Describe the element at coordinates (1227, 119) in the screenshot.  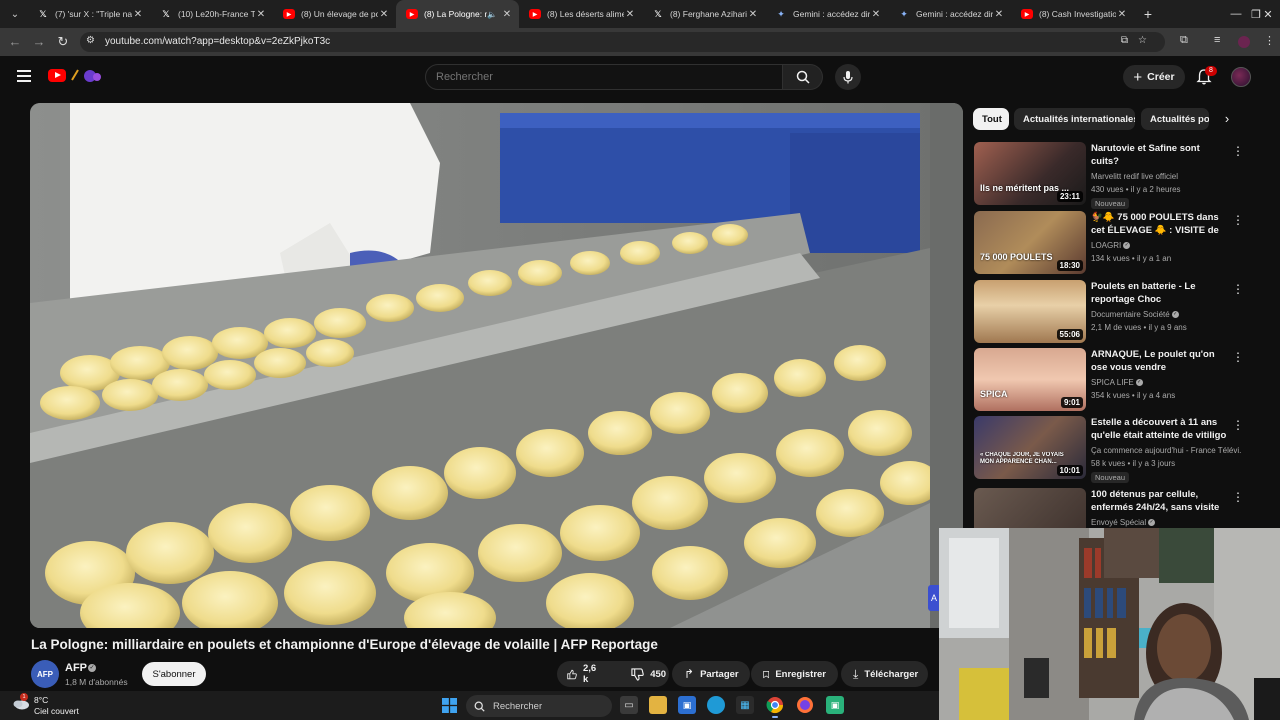
I see `chevron-right-icon: ›` at that location.